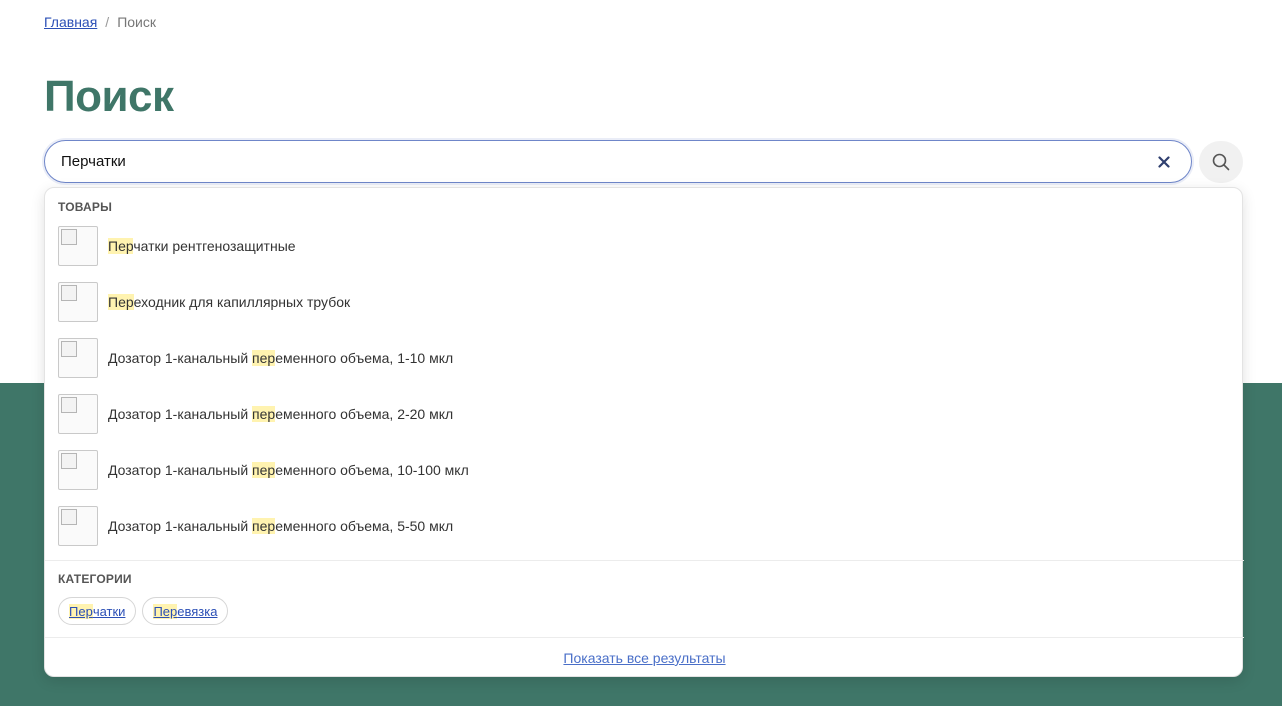 The width and height of the screenshot is (1282, 706). Describe the element at coordinates (85, 207) in the screenshot. I see `products-section-title: ТОВАРЫ` at that location.